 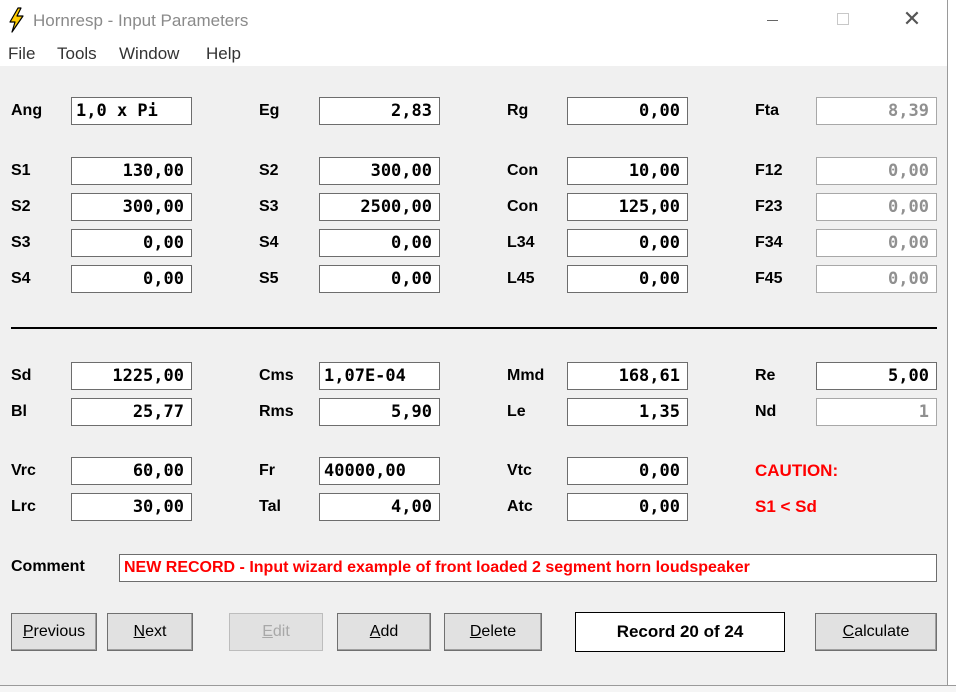 I want to click on next-button: Next, so click(x=150, y=632).